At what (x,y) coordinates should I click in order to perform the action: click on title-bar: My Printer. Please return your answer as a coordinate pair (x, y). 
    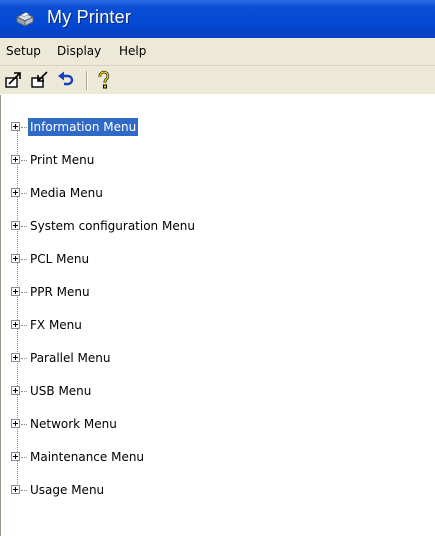
    Looking at the image, I should click on (217, 19).